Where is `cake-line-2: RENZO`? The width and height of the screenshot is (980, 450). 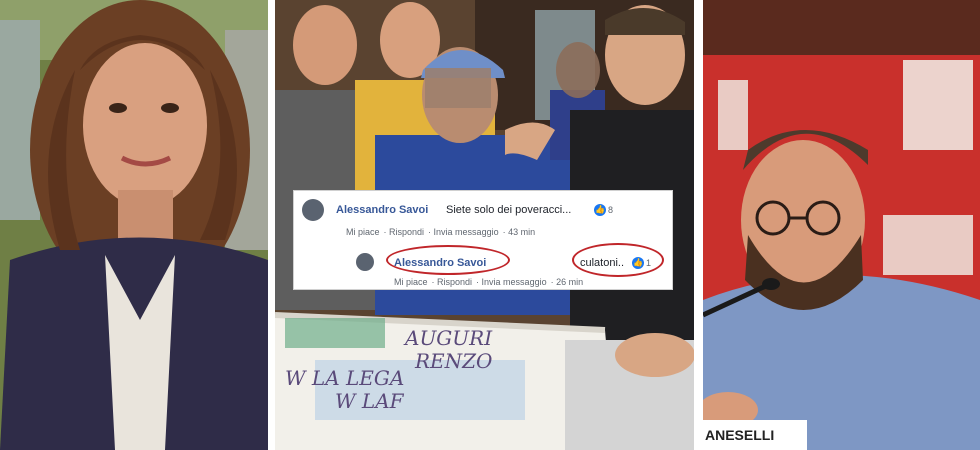 cake-line-2: RENZO is located at coordinates (453, 361).